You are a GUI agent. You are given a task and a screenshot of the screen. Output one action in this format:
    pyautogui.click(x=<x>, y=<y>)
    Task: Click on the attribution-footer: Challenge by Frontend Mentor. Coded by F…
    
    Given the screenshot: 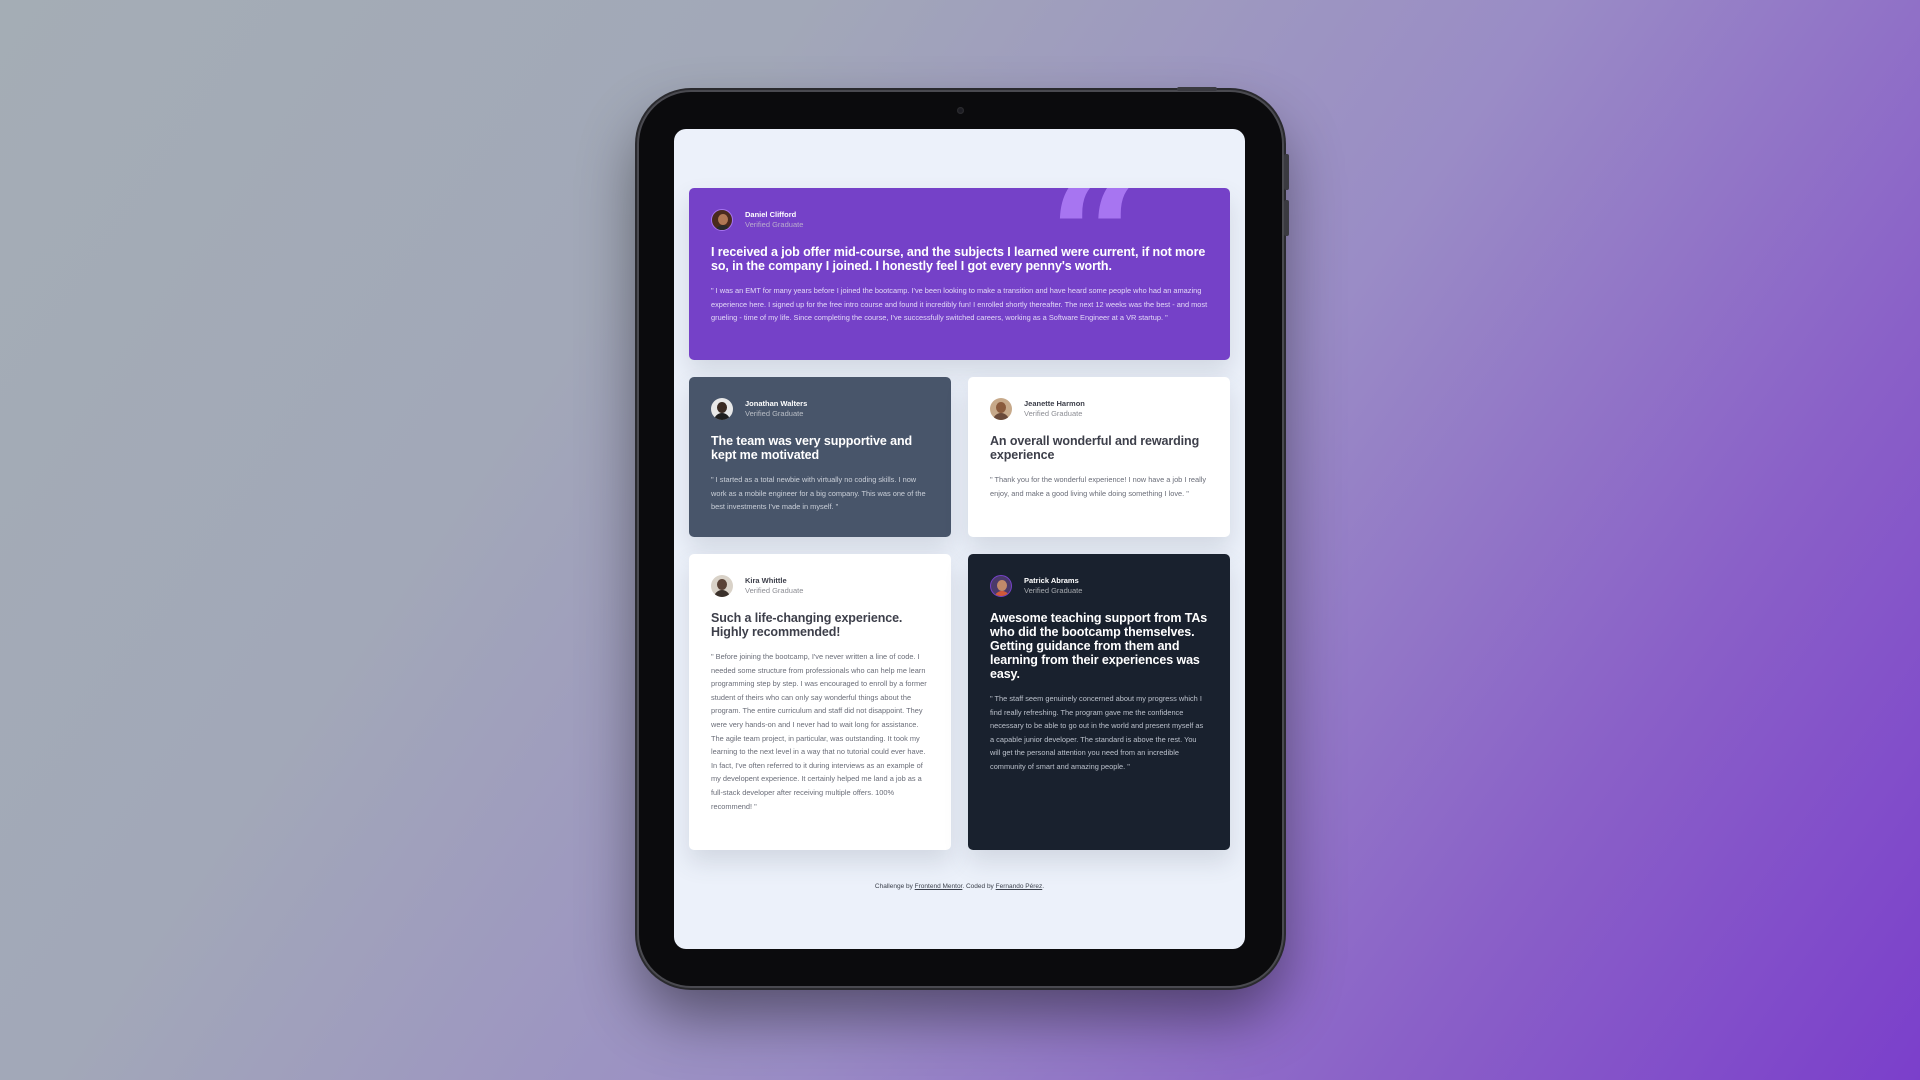 What is the action you would take?
    pyautogui.click(x=959, y=886)
    